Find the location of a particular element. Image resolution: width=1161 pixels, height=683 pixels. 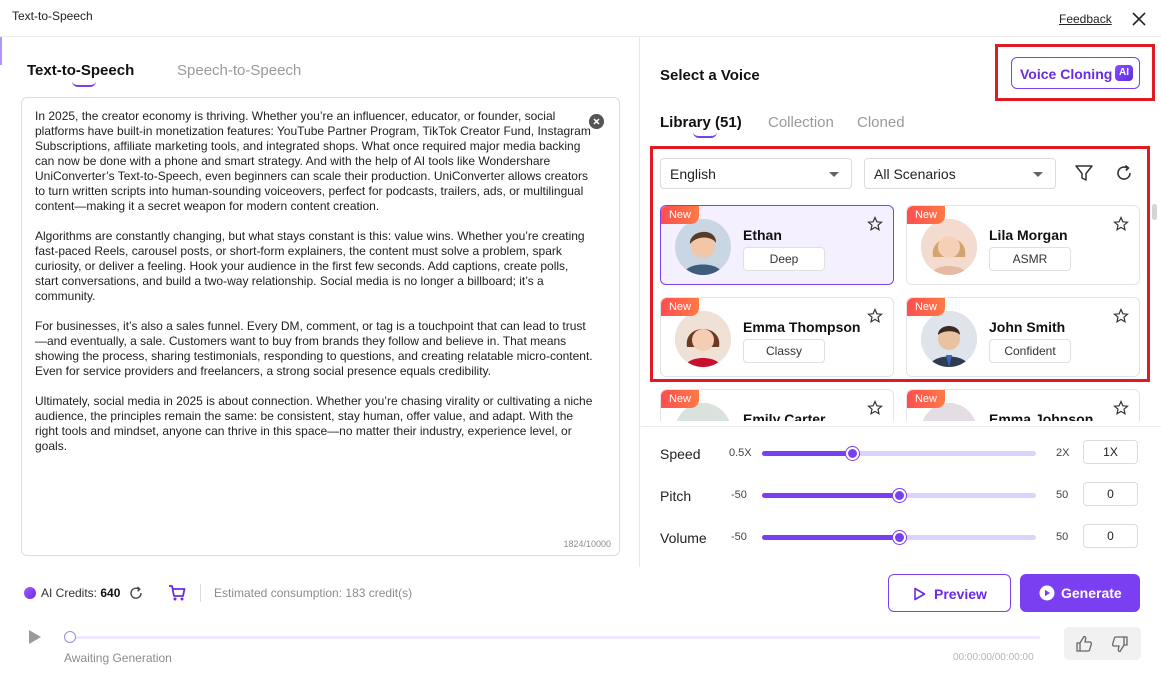

character-counter: 1824/10000 is located at coordinates (587, 544).